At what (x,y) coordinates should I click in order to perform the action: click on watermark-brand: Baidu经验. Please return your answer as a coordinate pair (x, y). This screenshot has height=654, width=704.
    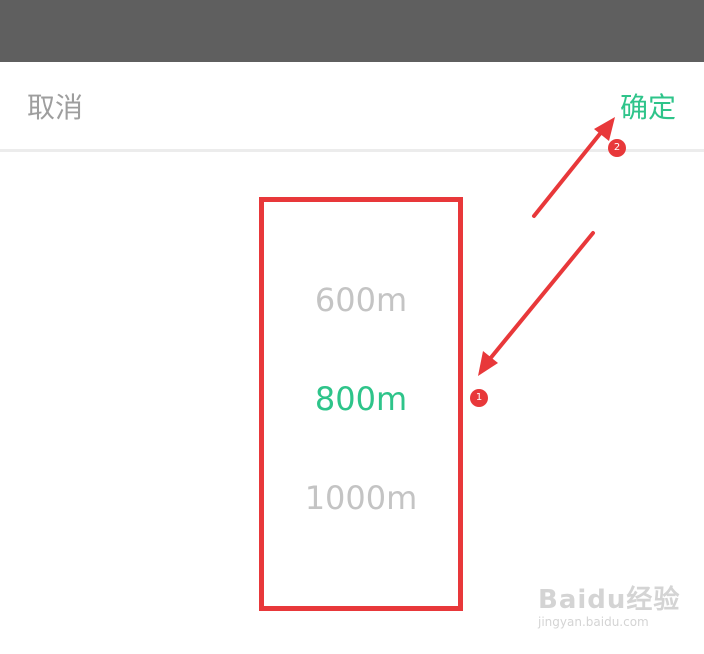
    Looking at the image, I should click on (609, 600).